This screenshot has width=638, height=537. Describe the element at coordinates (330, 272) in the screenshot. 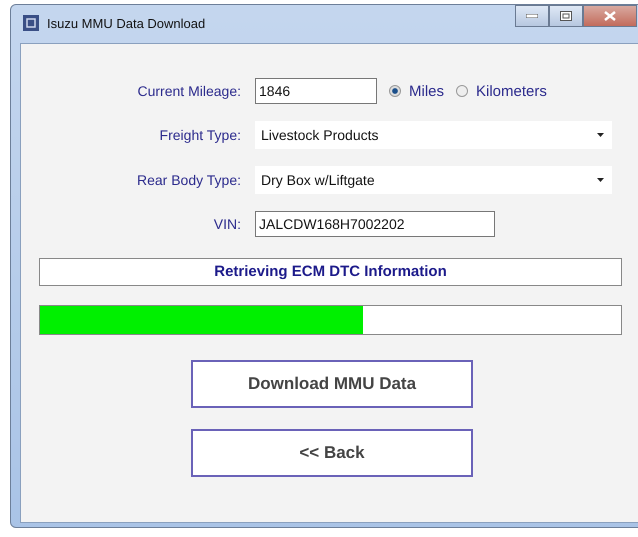

I see `status-message: Retrieving ECM DTC Information` at that location.